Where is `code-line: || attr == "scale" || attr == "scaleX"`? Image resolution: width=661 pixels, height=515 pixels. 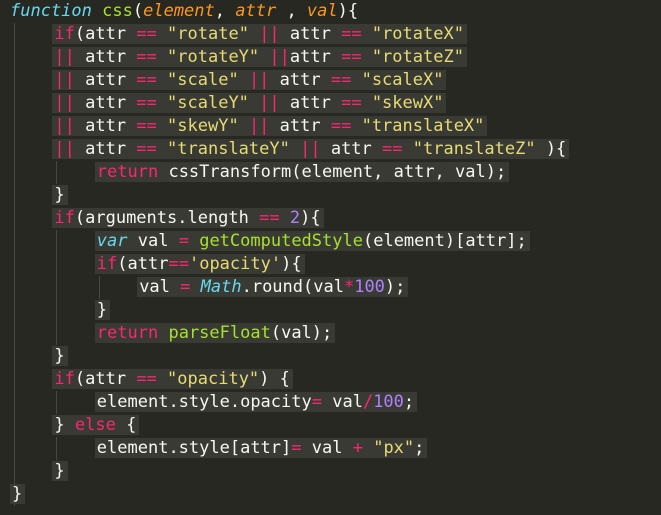 code-line: || attr == "scale" || attr == "scaleX" is located at coordinates (249, 80).